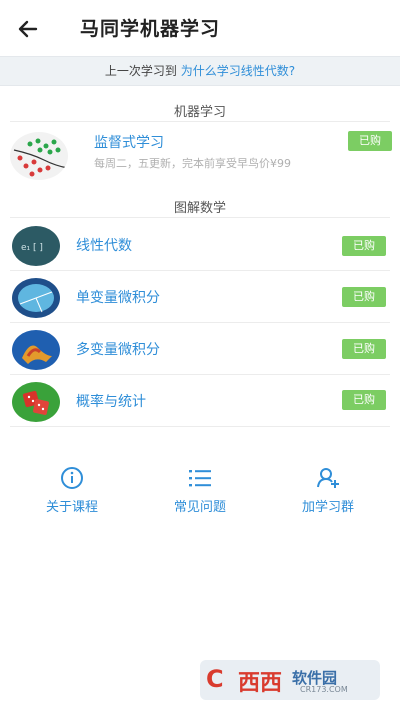  I want to click on about-course-button: 关于课程, so click(72, 490).